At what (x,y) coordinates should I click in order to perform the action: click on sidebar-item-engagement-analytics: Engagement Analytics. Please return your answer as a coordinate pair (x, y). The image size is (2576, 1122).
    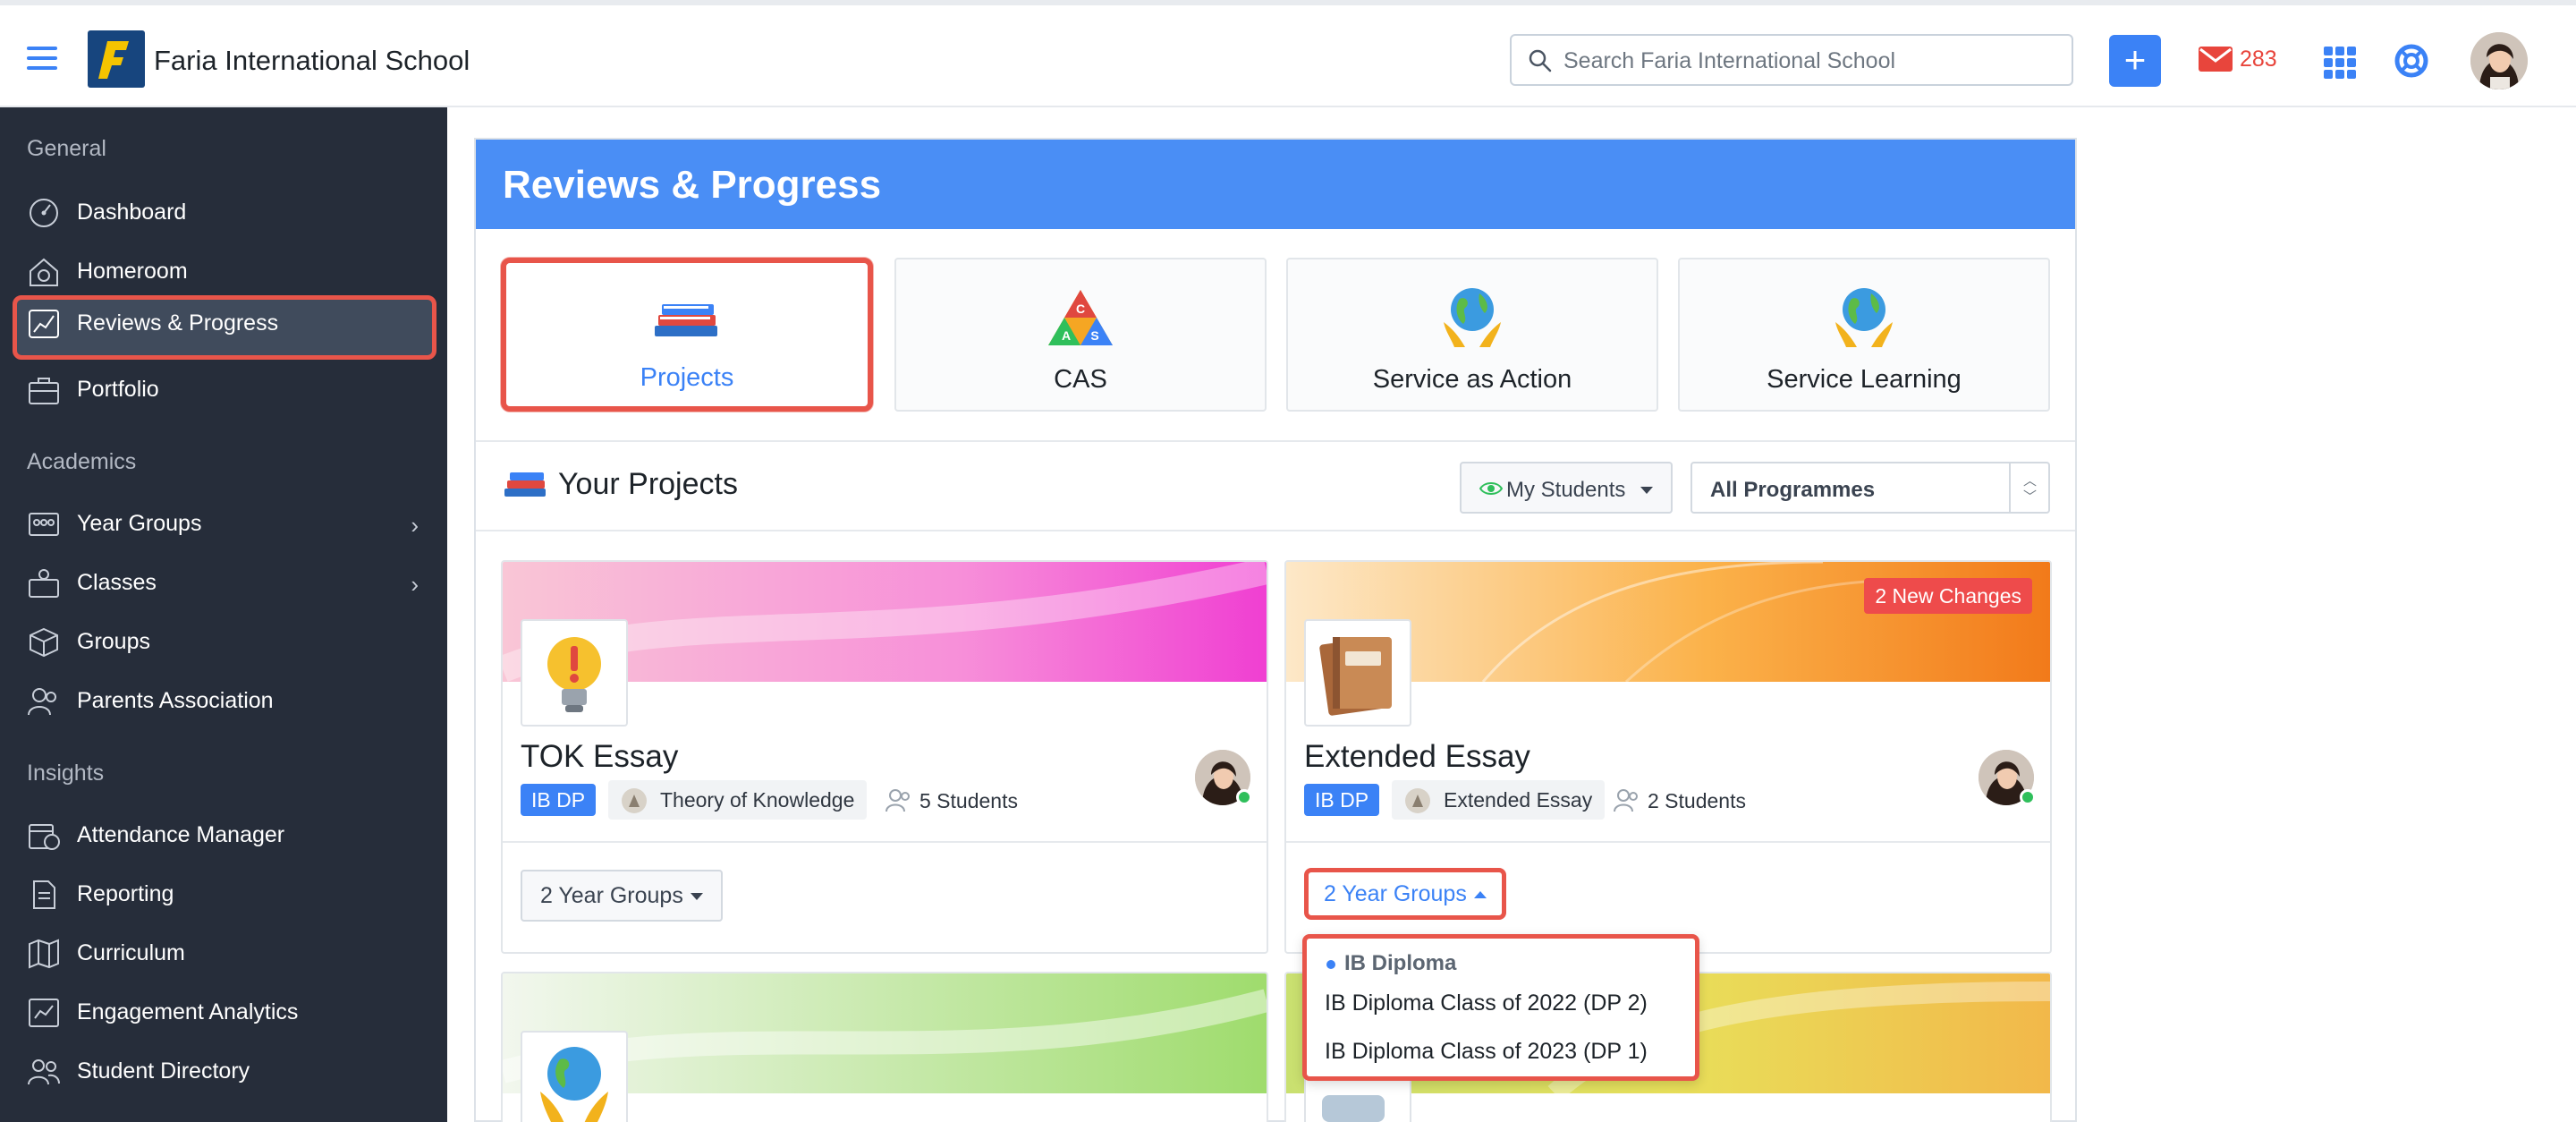
    Looking at the image, I should click on (224, 1012).